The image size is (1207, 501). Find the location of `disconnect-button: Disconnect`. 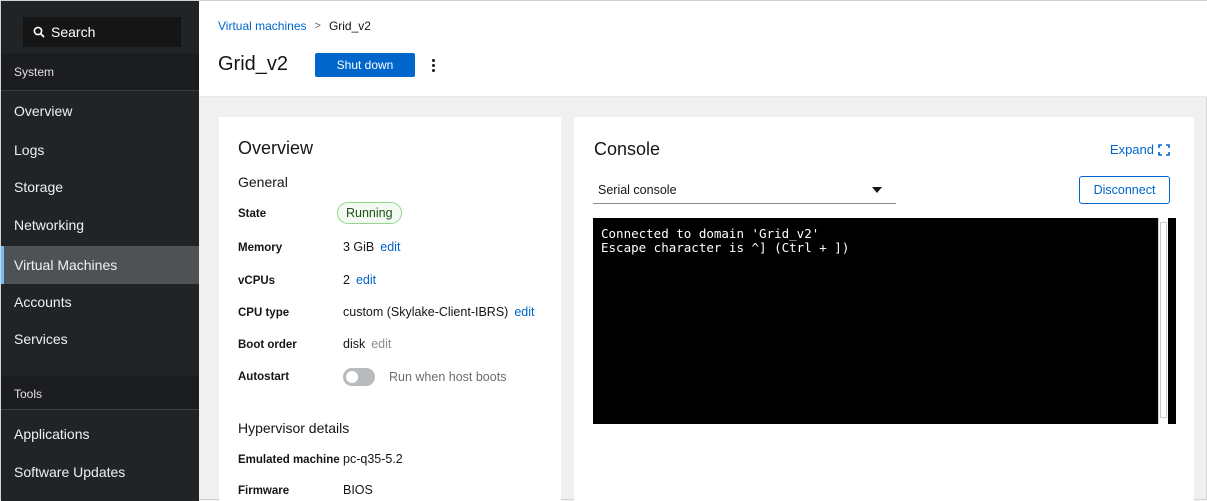

disconnect-button: Disconnect is located at coordinates (1124, 190).